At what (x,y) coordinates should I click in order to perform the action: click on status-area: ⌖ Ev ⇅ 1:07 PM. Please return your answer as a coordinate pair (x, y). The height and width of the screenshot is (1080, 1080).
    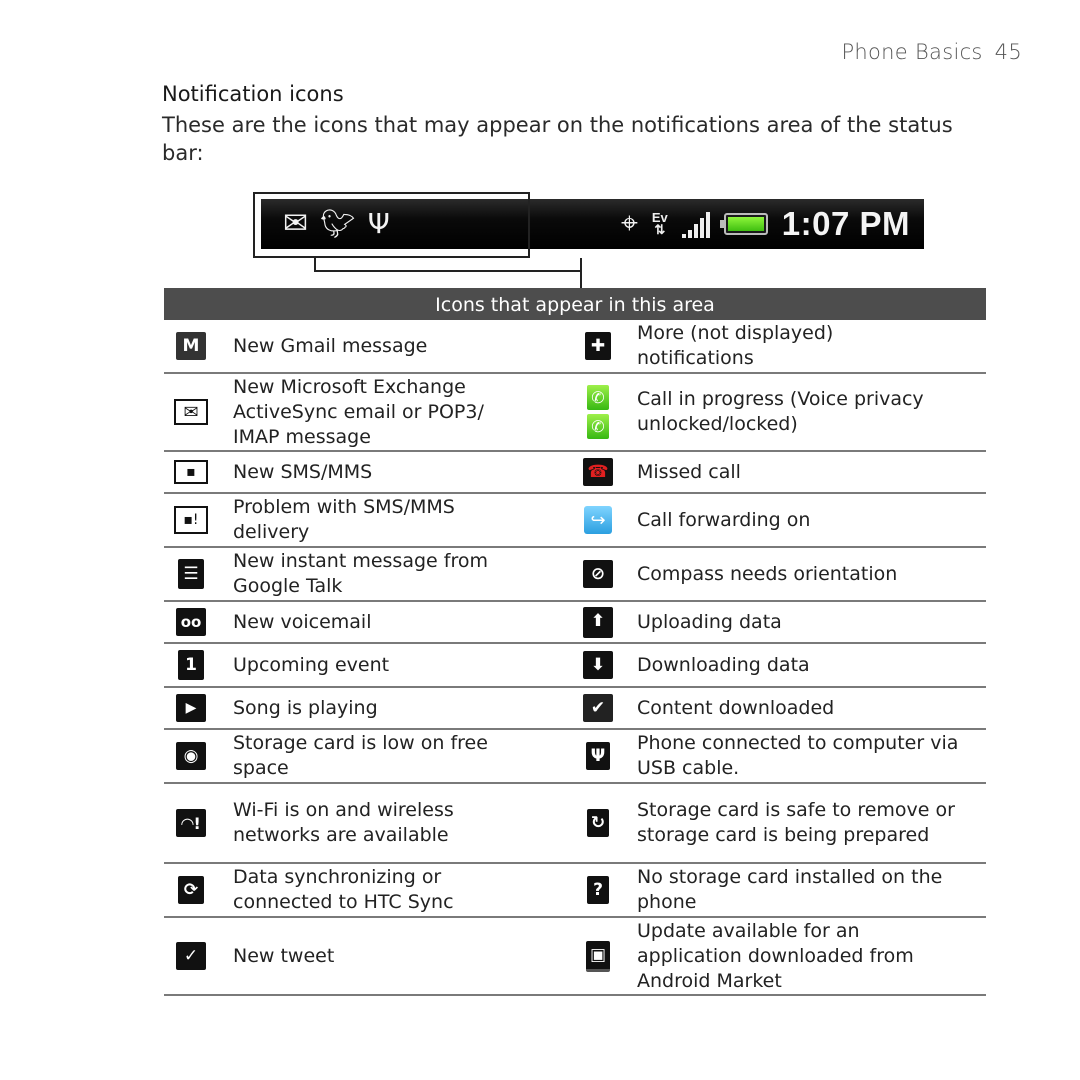
    Looking at the image, I should click on (772, 224).